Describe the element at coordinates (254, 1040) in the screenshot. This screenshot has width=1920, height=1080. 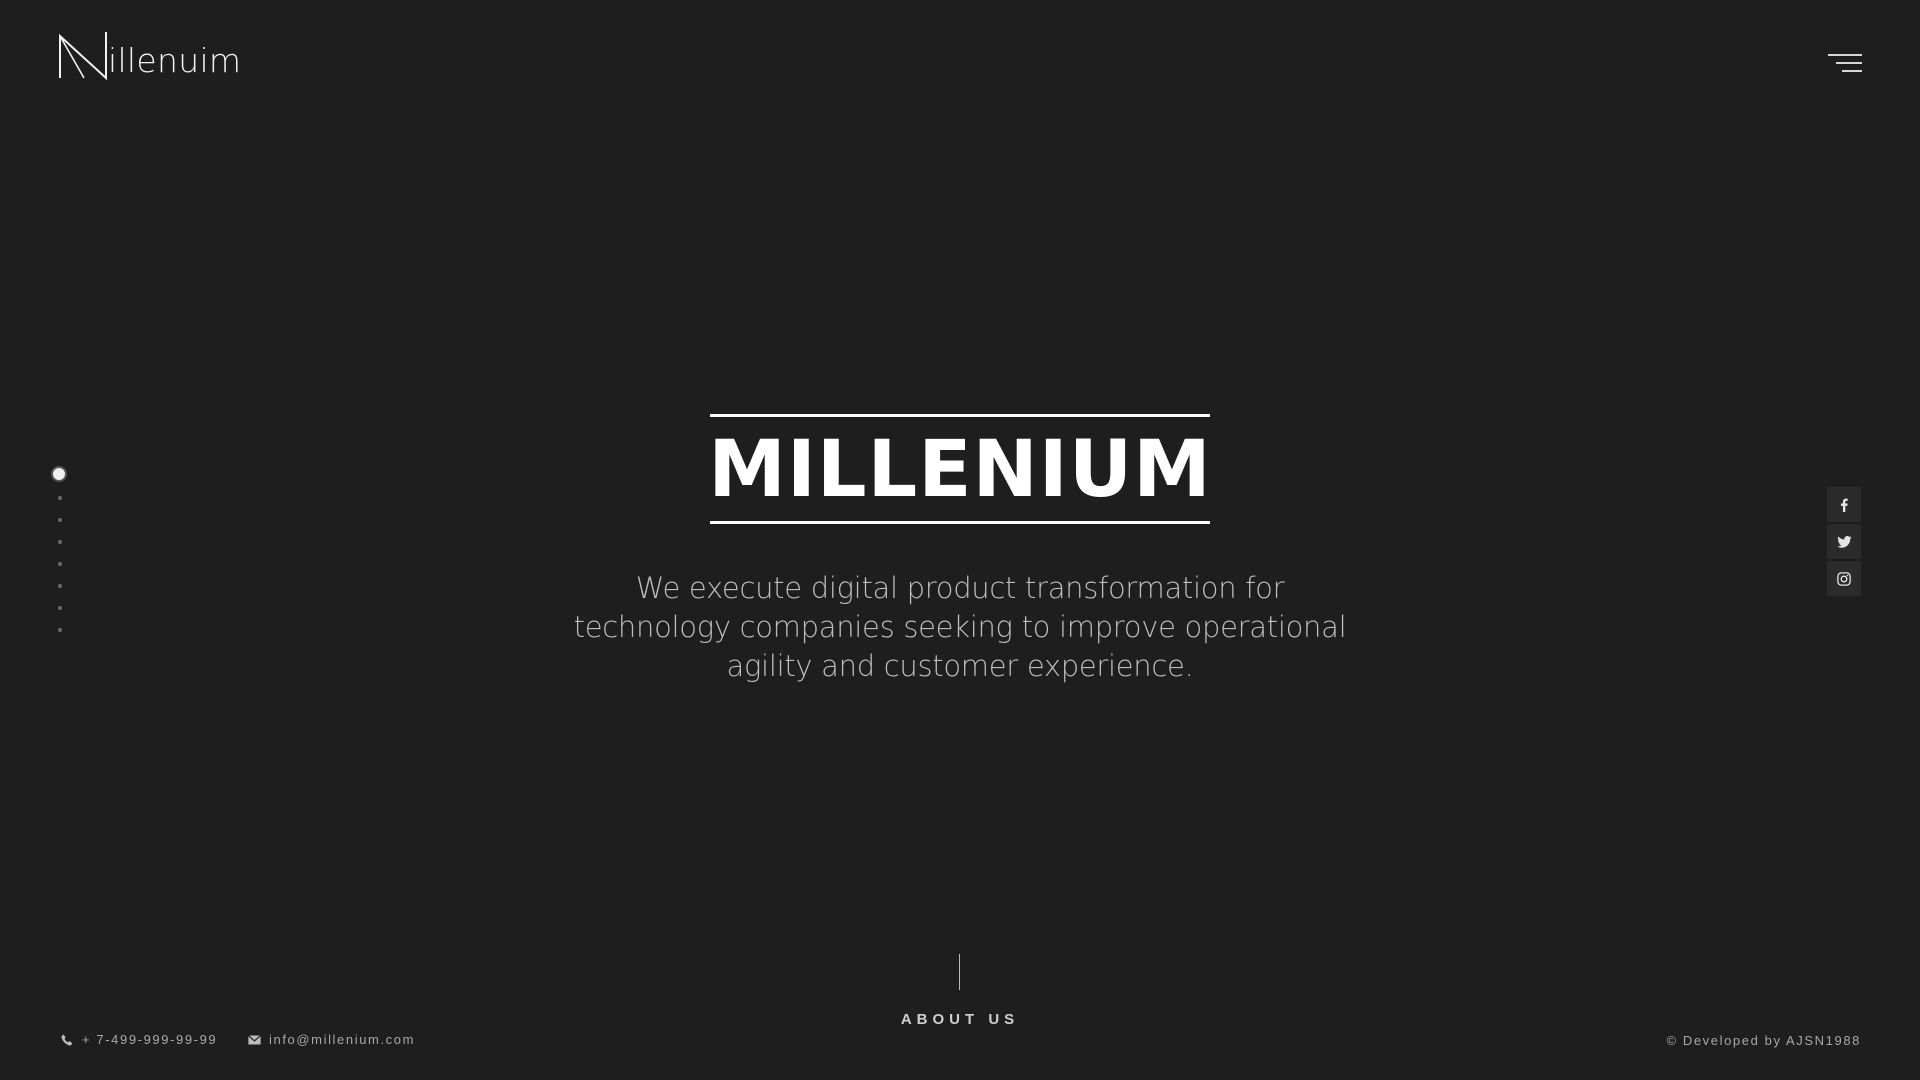
I see `envelope-icon` at that location.